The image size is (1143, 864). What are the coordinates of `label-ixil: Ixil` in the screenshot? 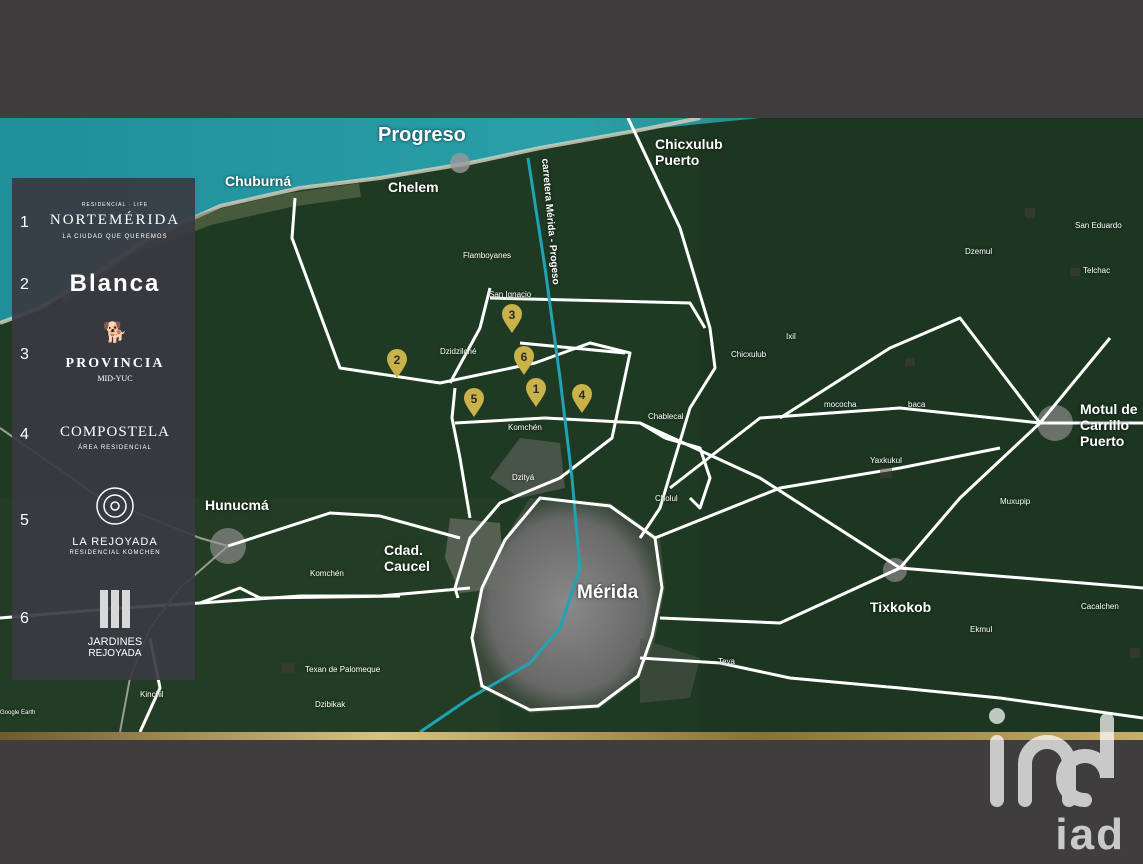 It's located at (791, 336).